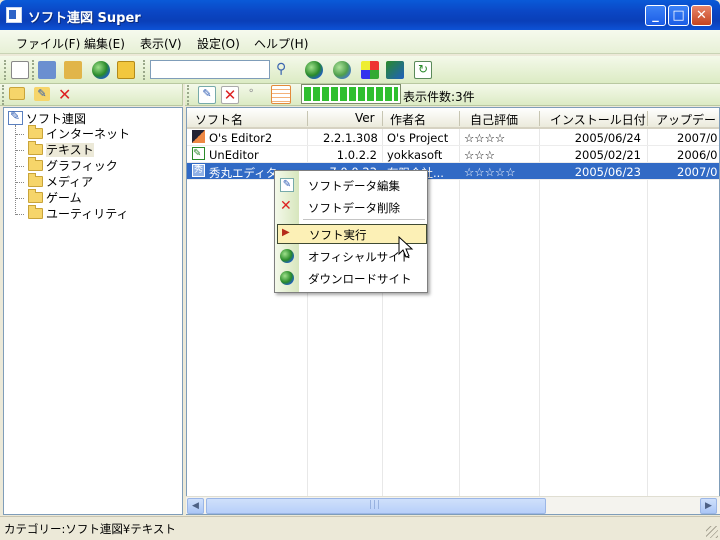 This screenshot has height=540, width=720. Describe the element at coordinates (686, 119) in the screenshot. I see `column-header-update-date: アップデー` at that location.